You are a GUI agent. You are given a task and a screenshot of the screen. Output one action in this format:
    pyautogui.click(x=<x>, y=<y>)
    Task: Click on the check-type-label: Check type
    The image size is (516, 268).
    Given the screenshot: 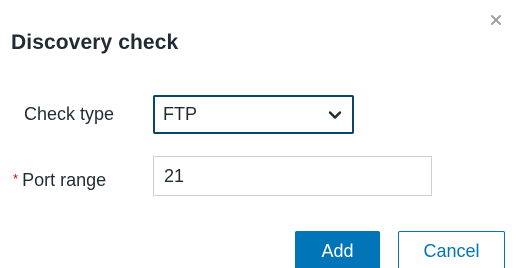 What is the action you would take?
    pyautogui.click(x=69, y=114)
    